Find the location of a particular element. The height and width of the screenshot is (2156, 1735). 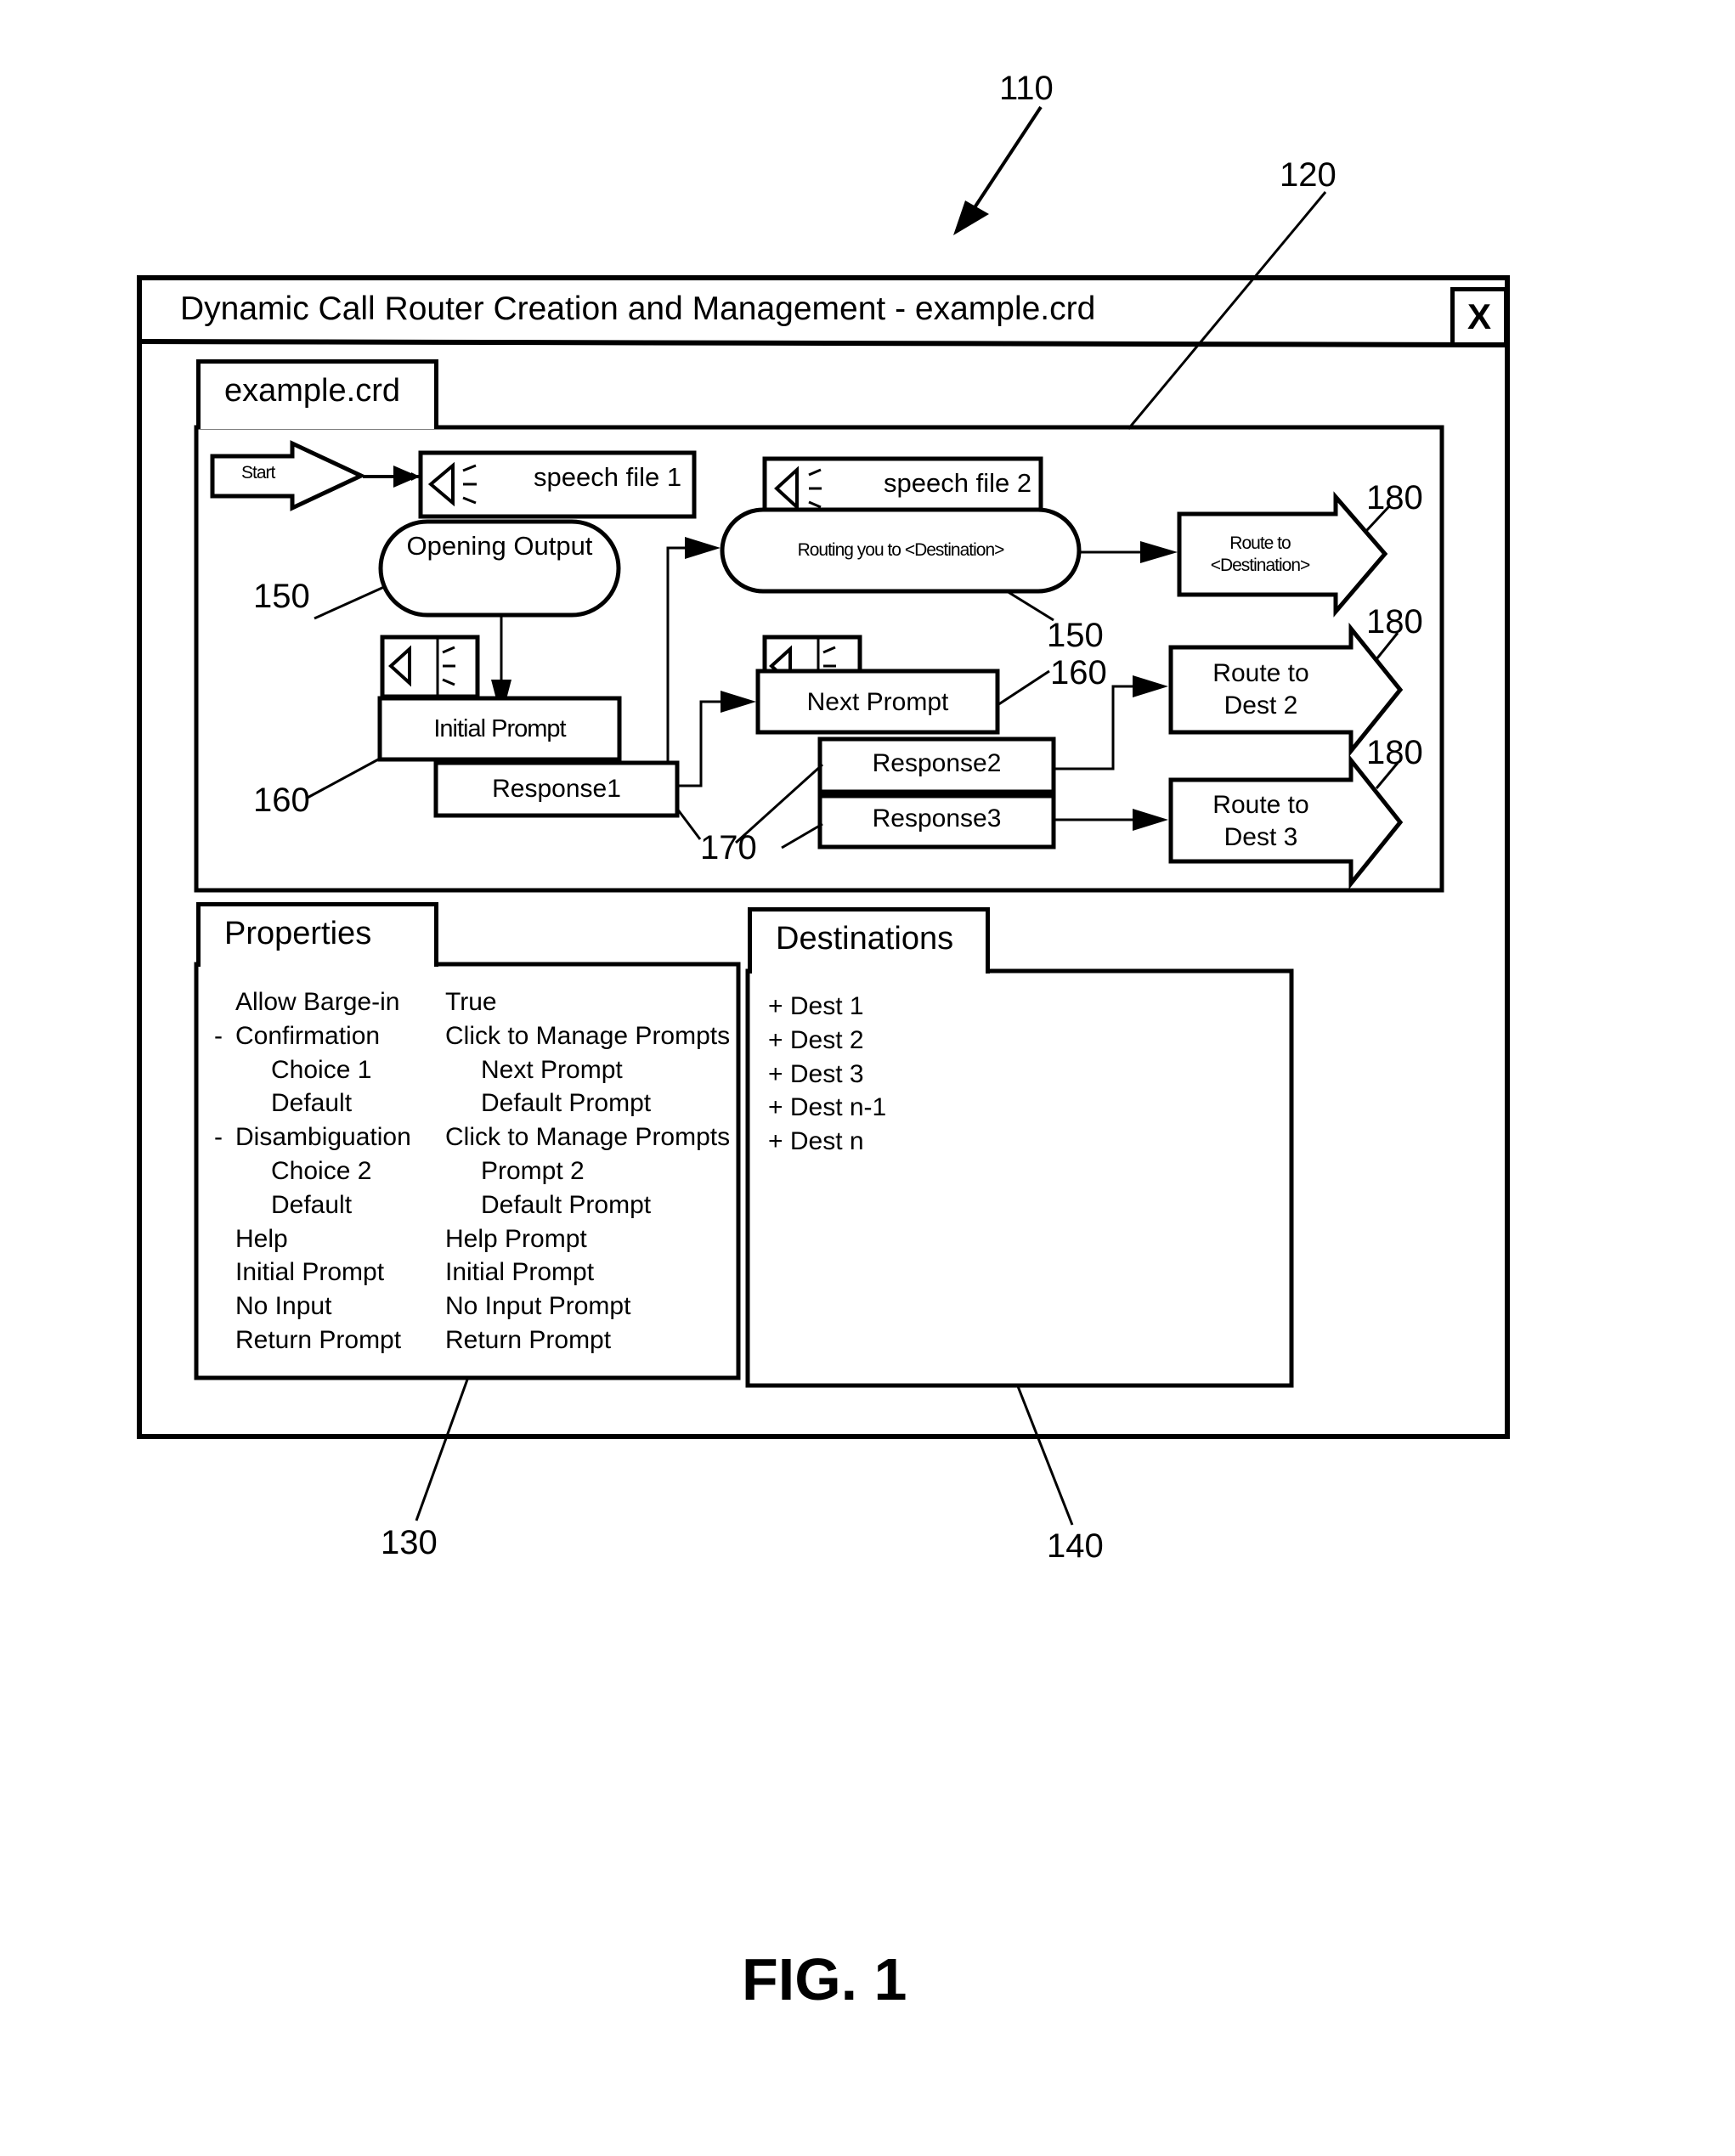

ref-160-b: 160 is located at coordinates (1078, 672).